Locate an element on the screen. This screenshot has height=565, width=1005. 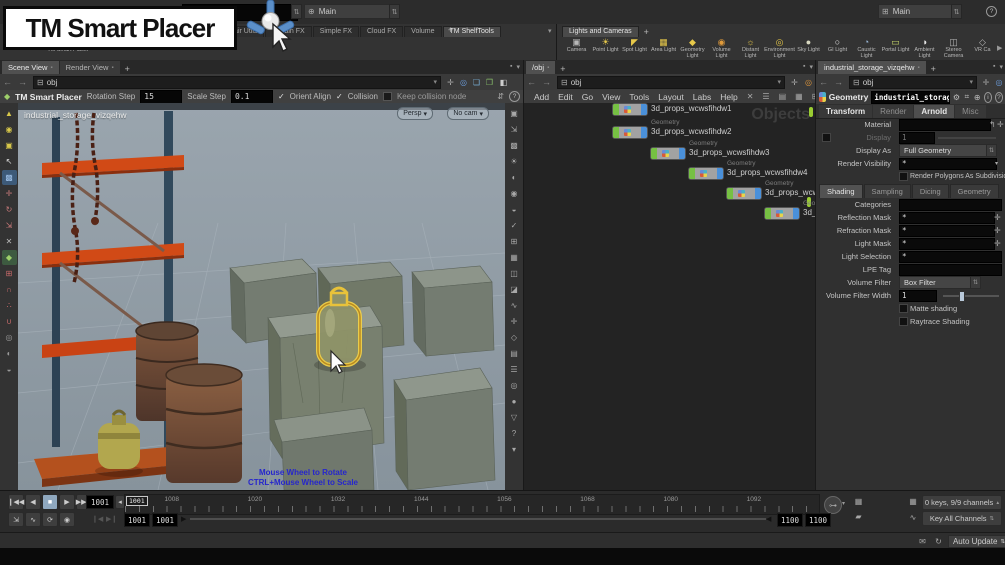
tab-scene-view: Scene View ▪ is located at coordinates (30, 67).